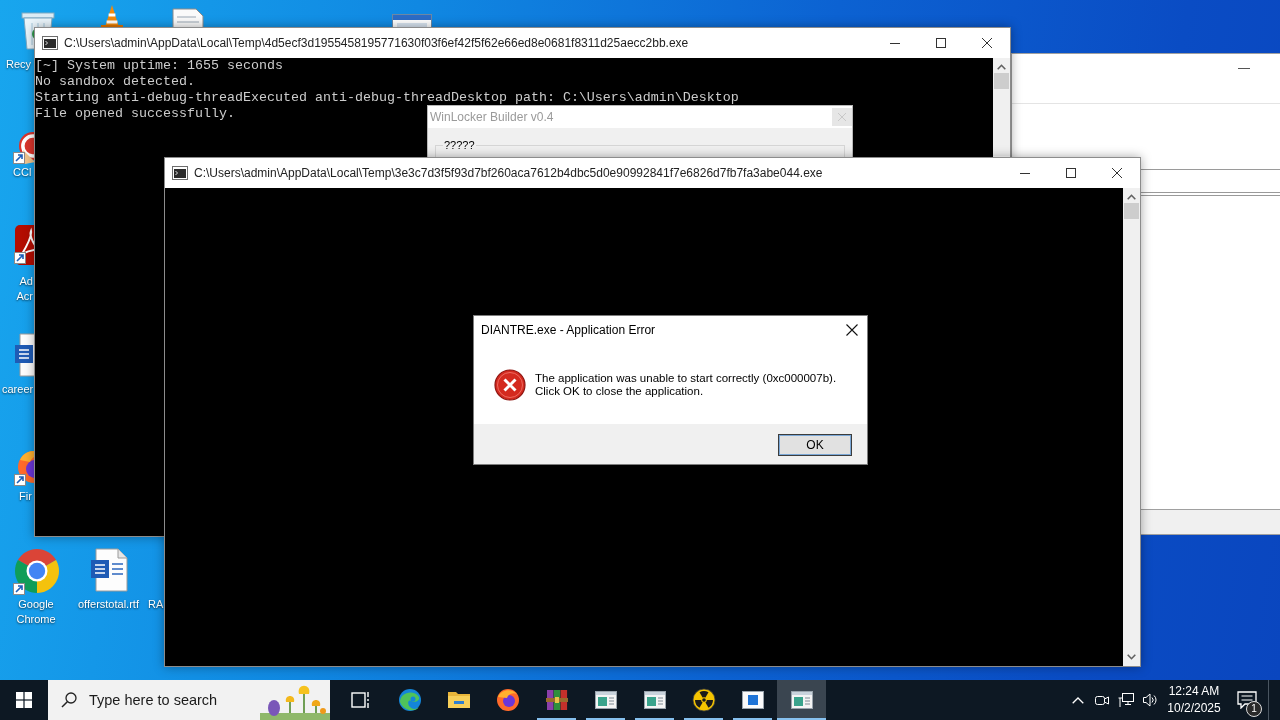 The width and height of the screenshot is (1280, 720). I want to click on console-line: Starting anti-debug-threadExecuted anti-debug-threadDesktop path: C:\Users\admin\Desktop, so click(387, 98).